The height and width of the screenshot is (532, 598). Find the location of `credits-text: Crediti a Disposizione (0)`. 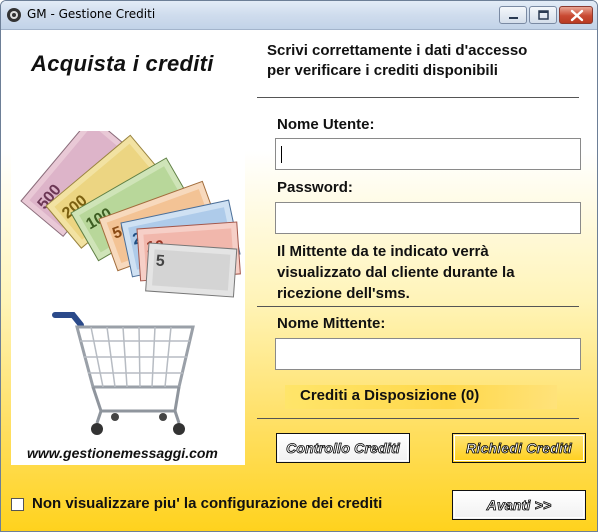

credits-text: Crediti a Disposizione (0) is located at coordinates (390, 395).